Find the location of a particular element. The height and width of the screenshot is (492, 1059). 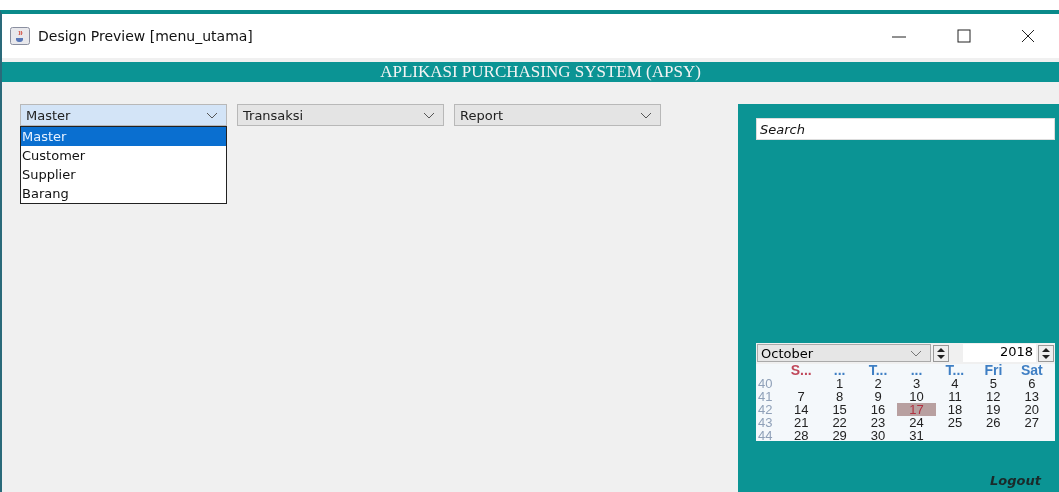

day-cell: 7 is located at coordinates (801, 396).